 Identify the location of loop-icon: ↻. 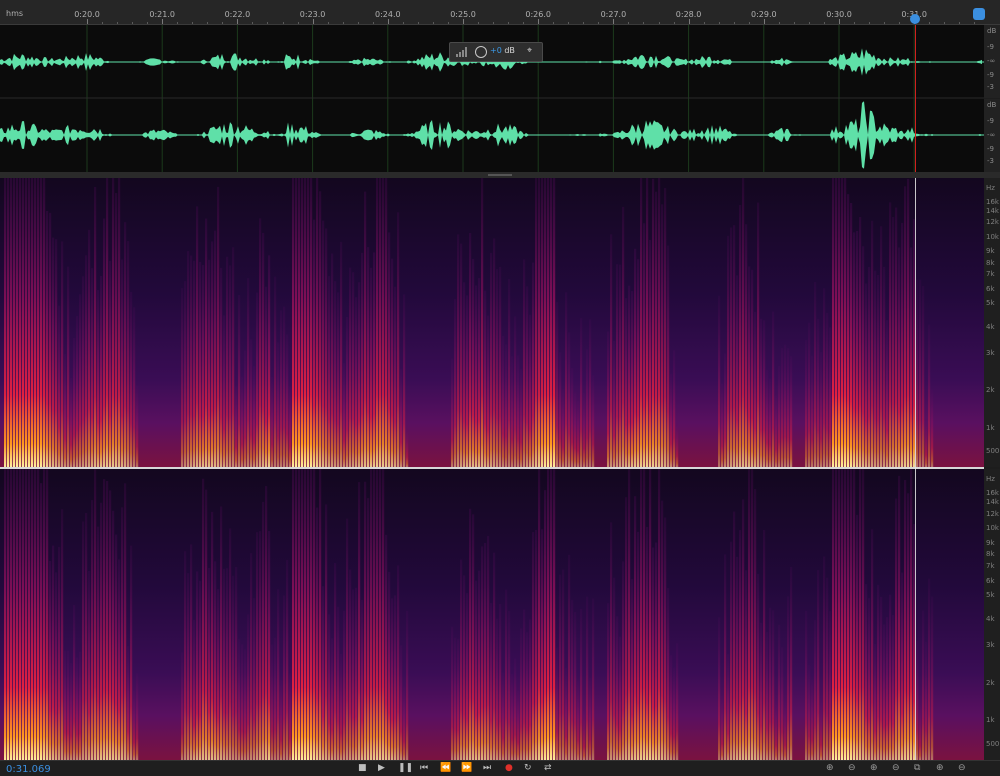
(528, 768).